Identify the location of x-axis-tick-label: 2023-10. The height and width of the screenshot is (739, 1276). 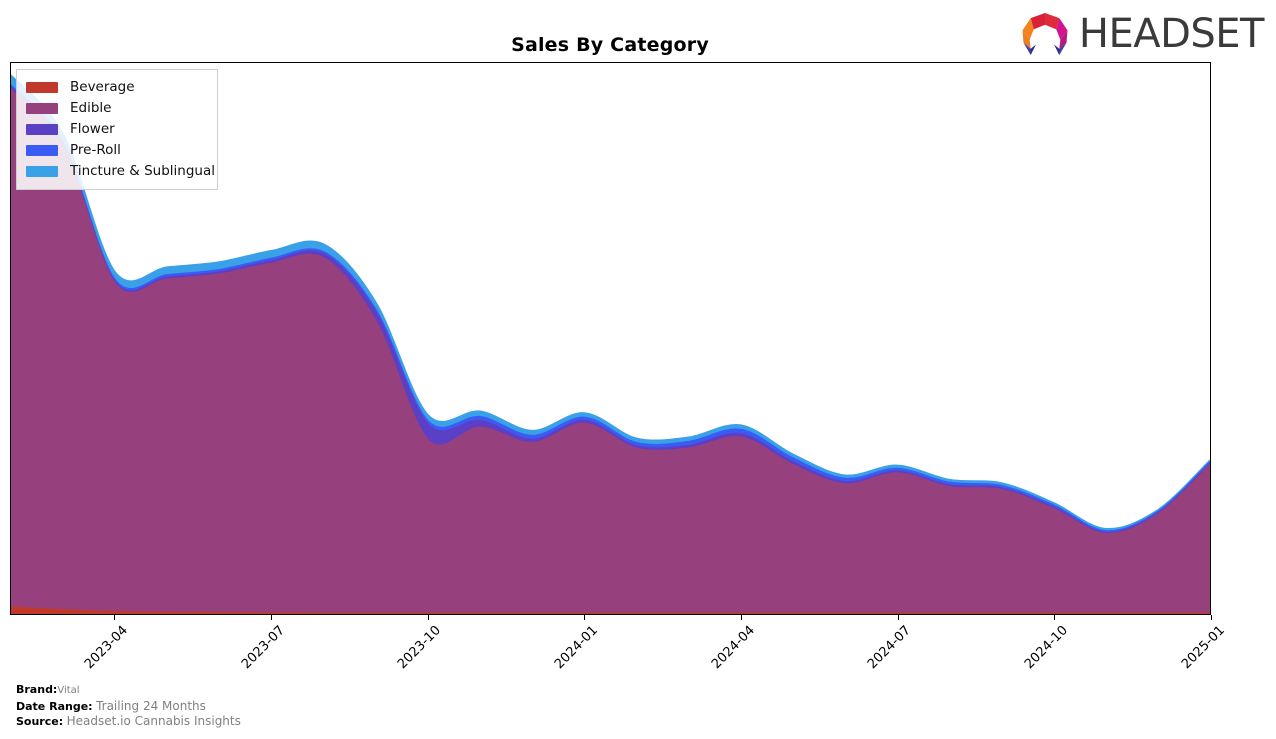
(420, 648).